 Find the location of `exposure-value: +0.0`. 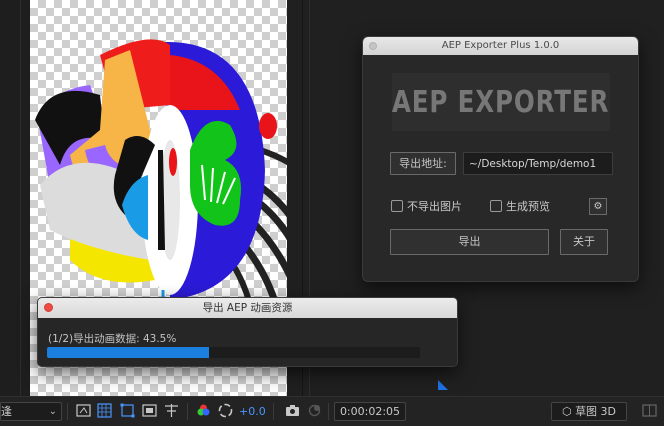

exposure-value: +0.0 is located at coordinates (252, 411).